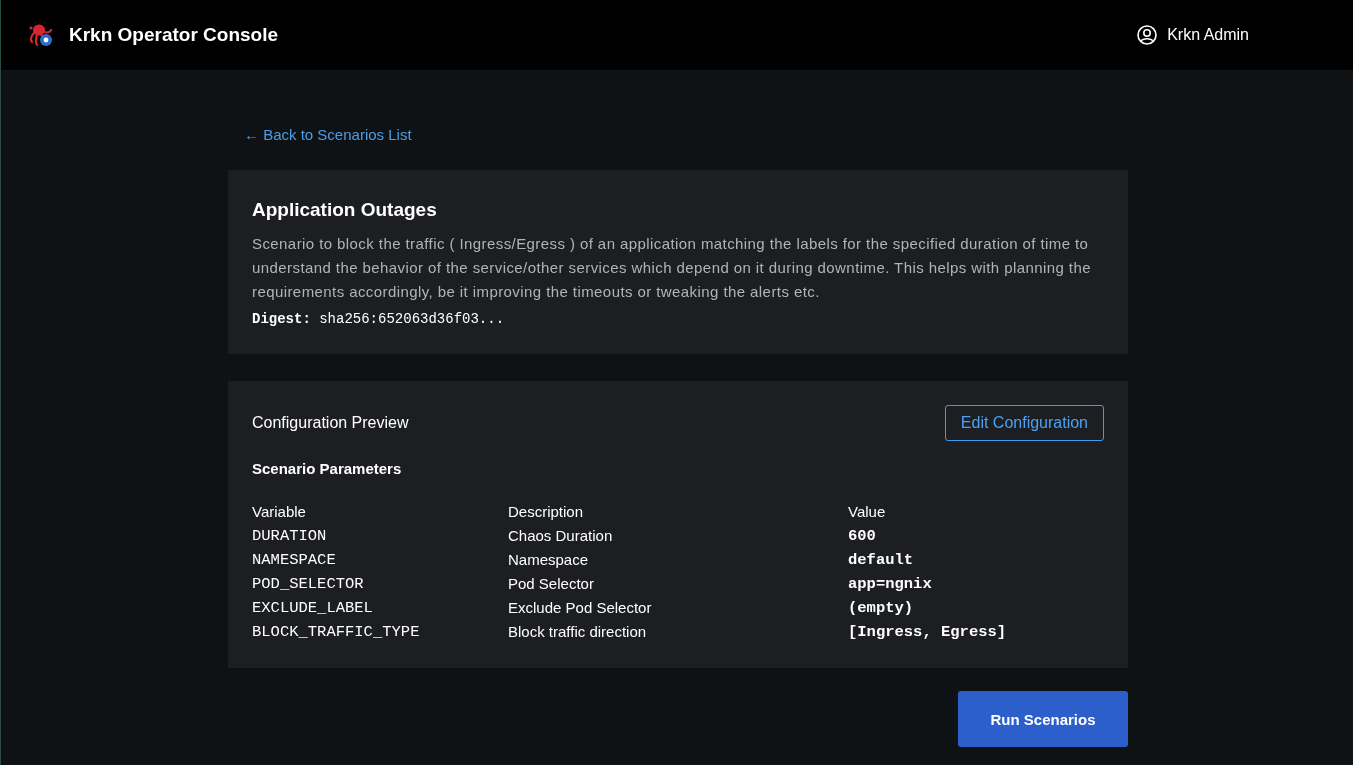 Image resolution: width=1353 pixels, height=765 pixels. I want to click on user-menu: Krkn Admin, so click(1193, 35).